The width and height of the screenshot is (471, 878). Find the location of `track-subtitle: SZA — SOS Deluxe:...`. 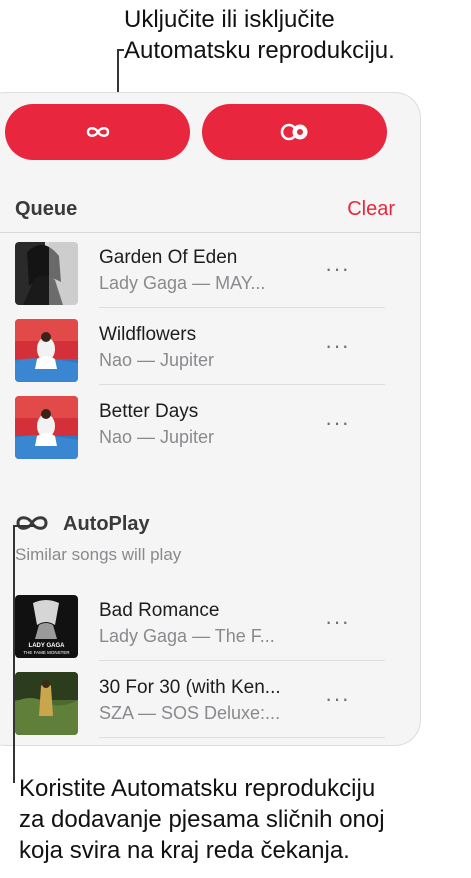

track-subtitle: SZA — SOS Deluxe:... is located at coordinates (190, 713).